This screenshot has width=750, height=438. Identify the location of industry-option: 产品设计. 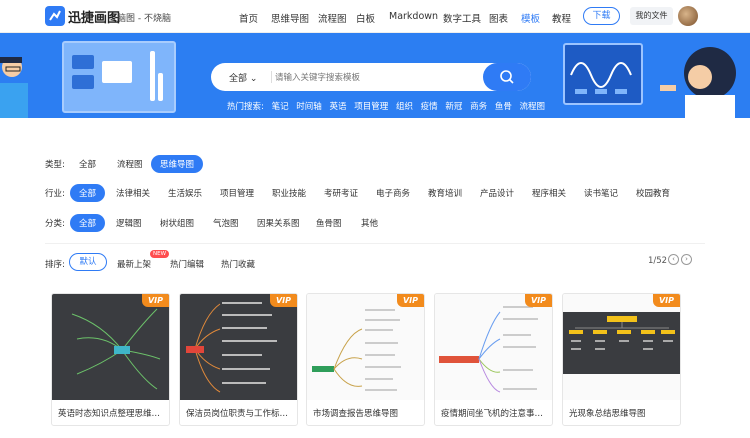
(497, 193).